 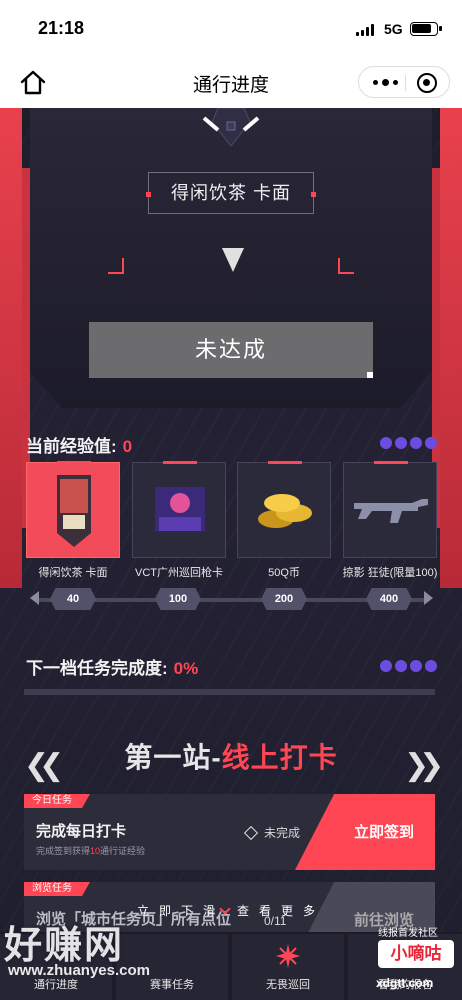 I want to click on reward-label-4: 掠影 狂徒(限量100), so click(x=390, y=573).